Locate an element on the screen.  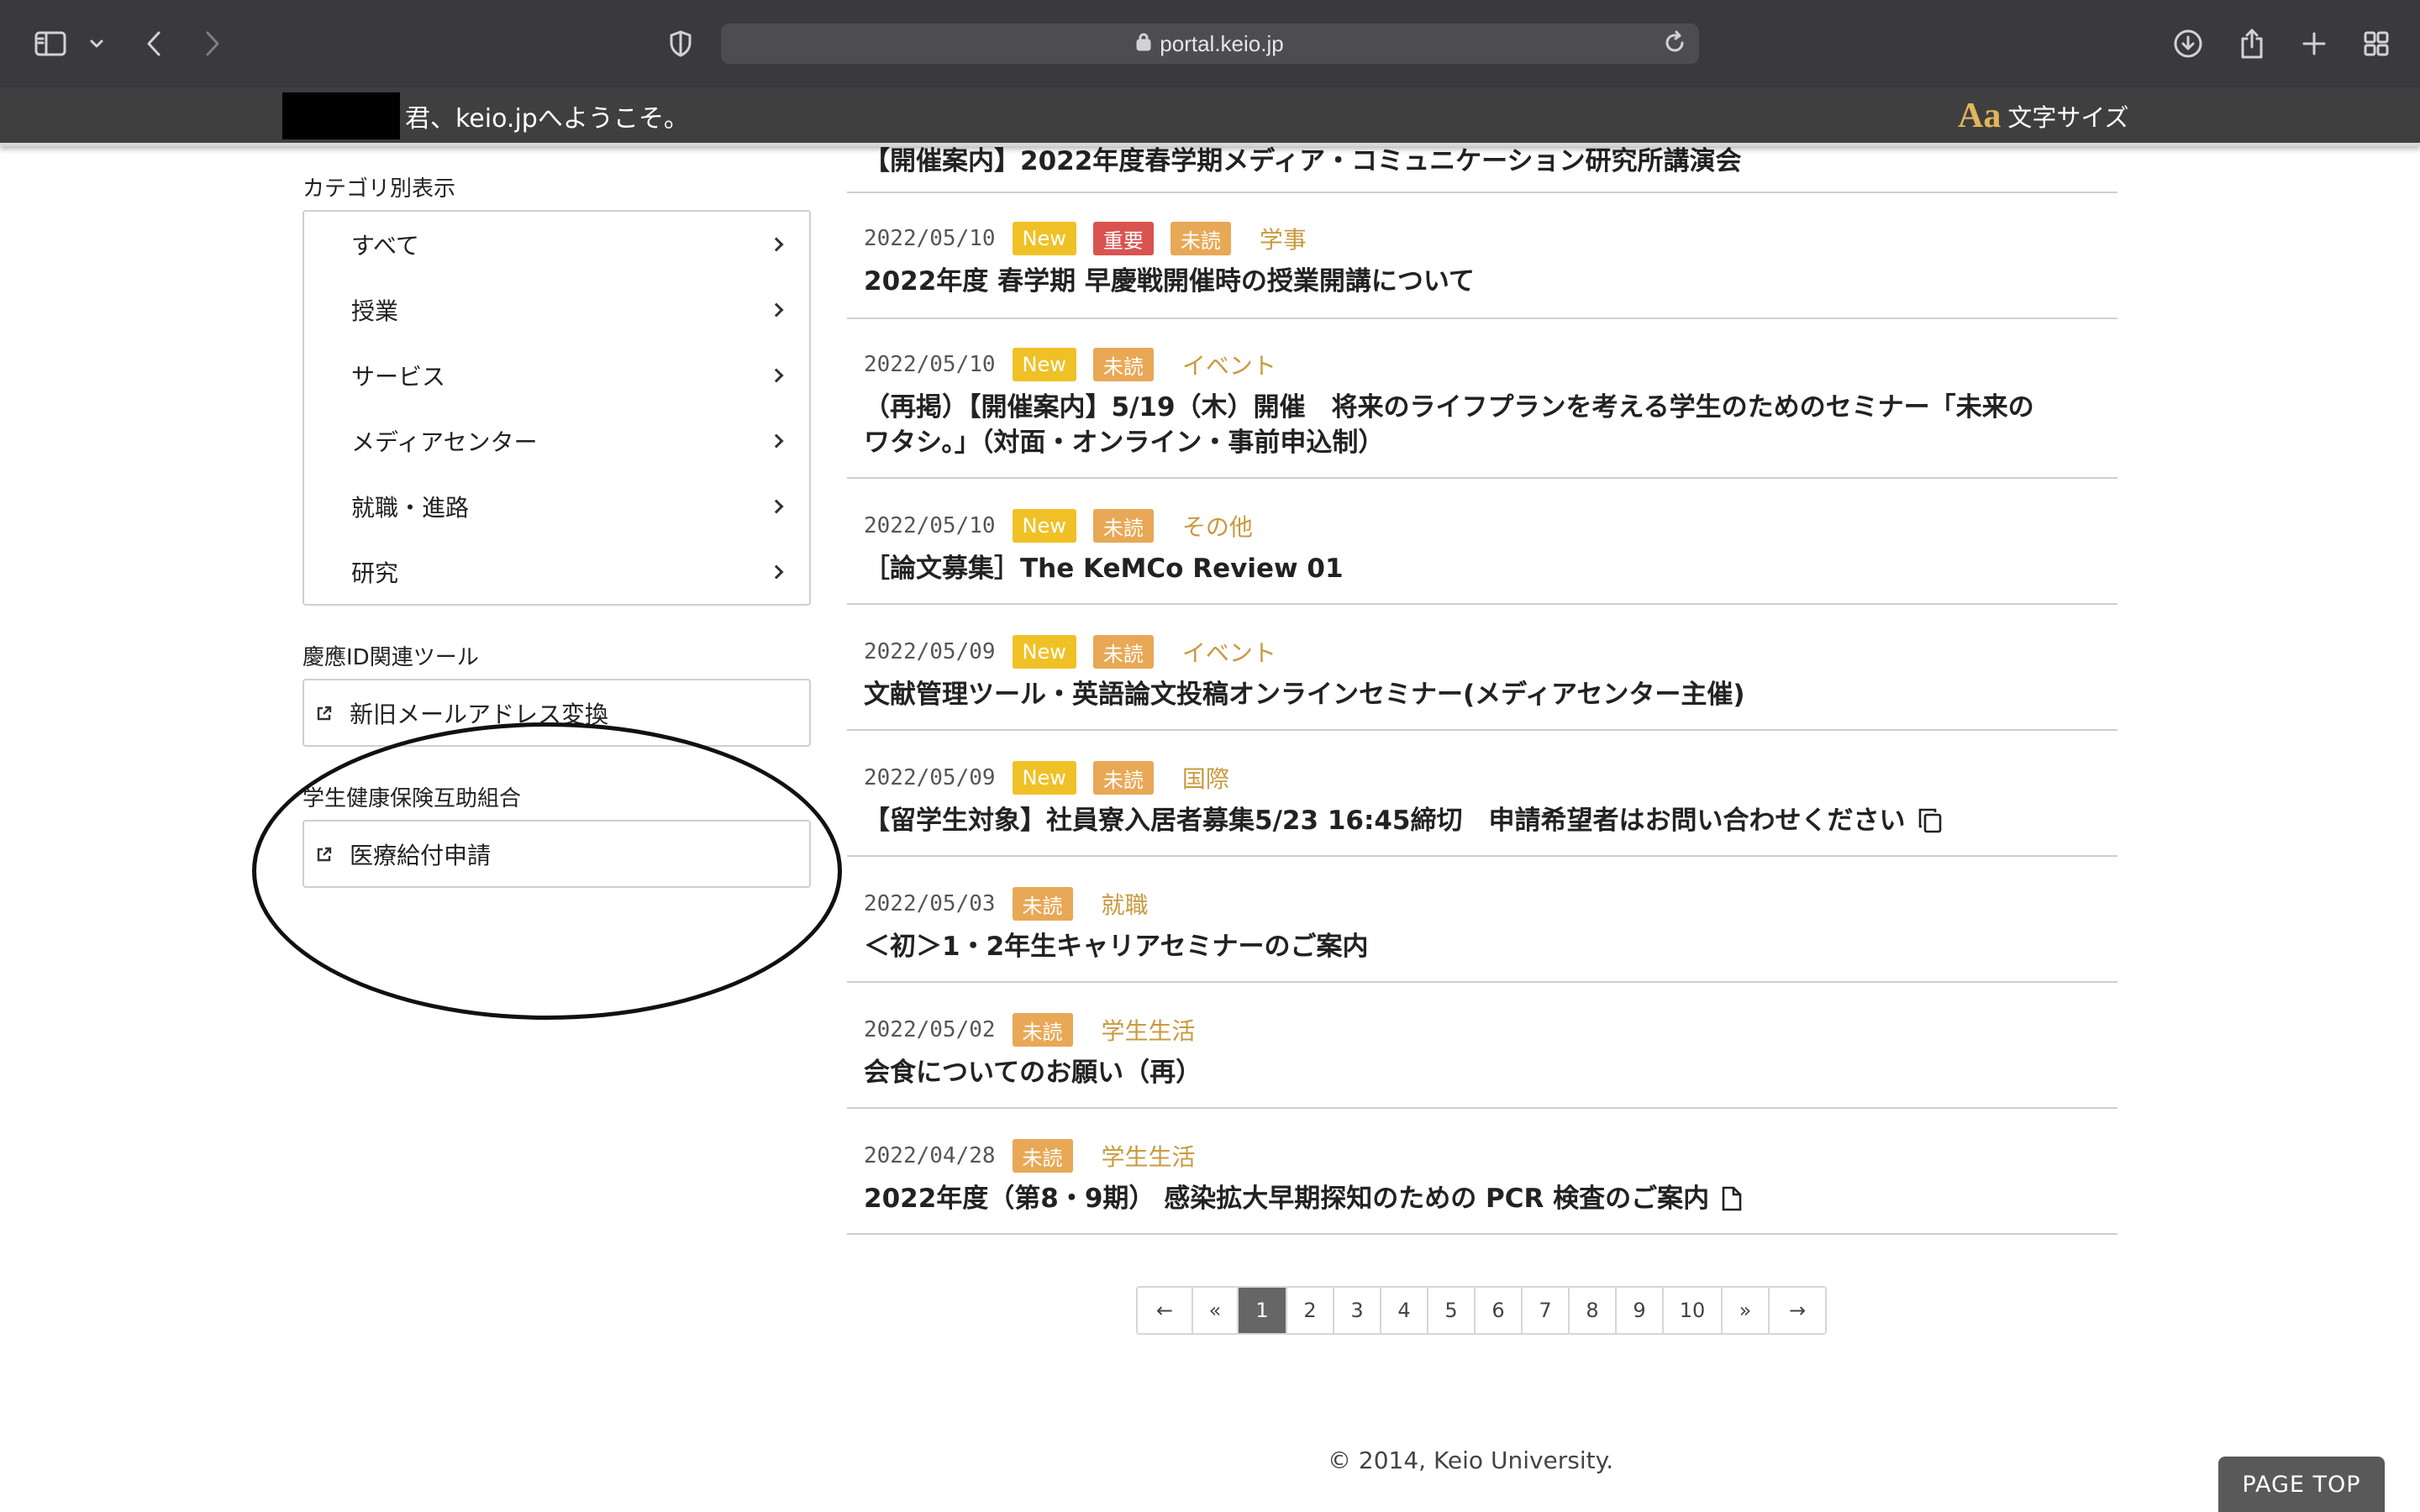
news-title-link: 会食についてのお願い（再） is located at coordinates (1485, 1072).